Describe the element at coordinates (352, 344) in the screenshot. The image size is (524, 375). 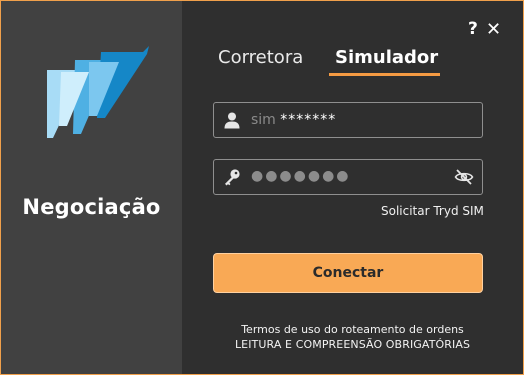
I see `terms-notice: LEITURA E COMPREENSÃO OBRIGATÓRIAS` at that location.